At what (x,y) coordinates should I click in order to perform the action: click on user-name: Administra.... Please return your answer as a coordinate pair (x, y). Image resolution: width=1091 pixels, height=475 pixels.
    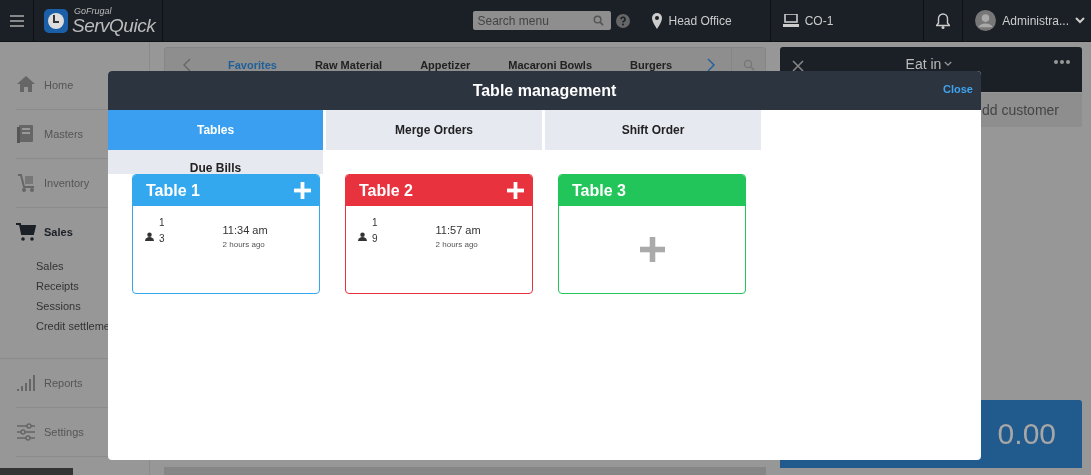
    Looking at the image, I should click on (1035, 20).